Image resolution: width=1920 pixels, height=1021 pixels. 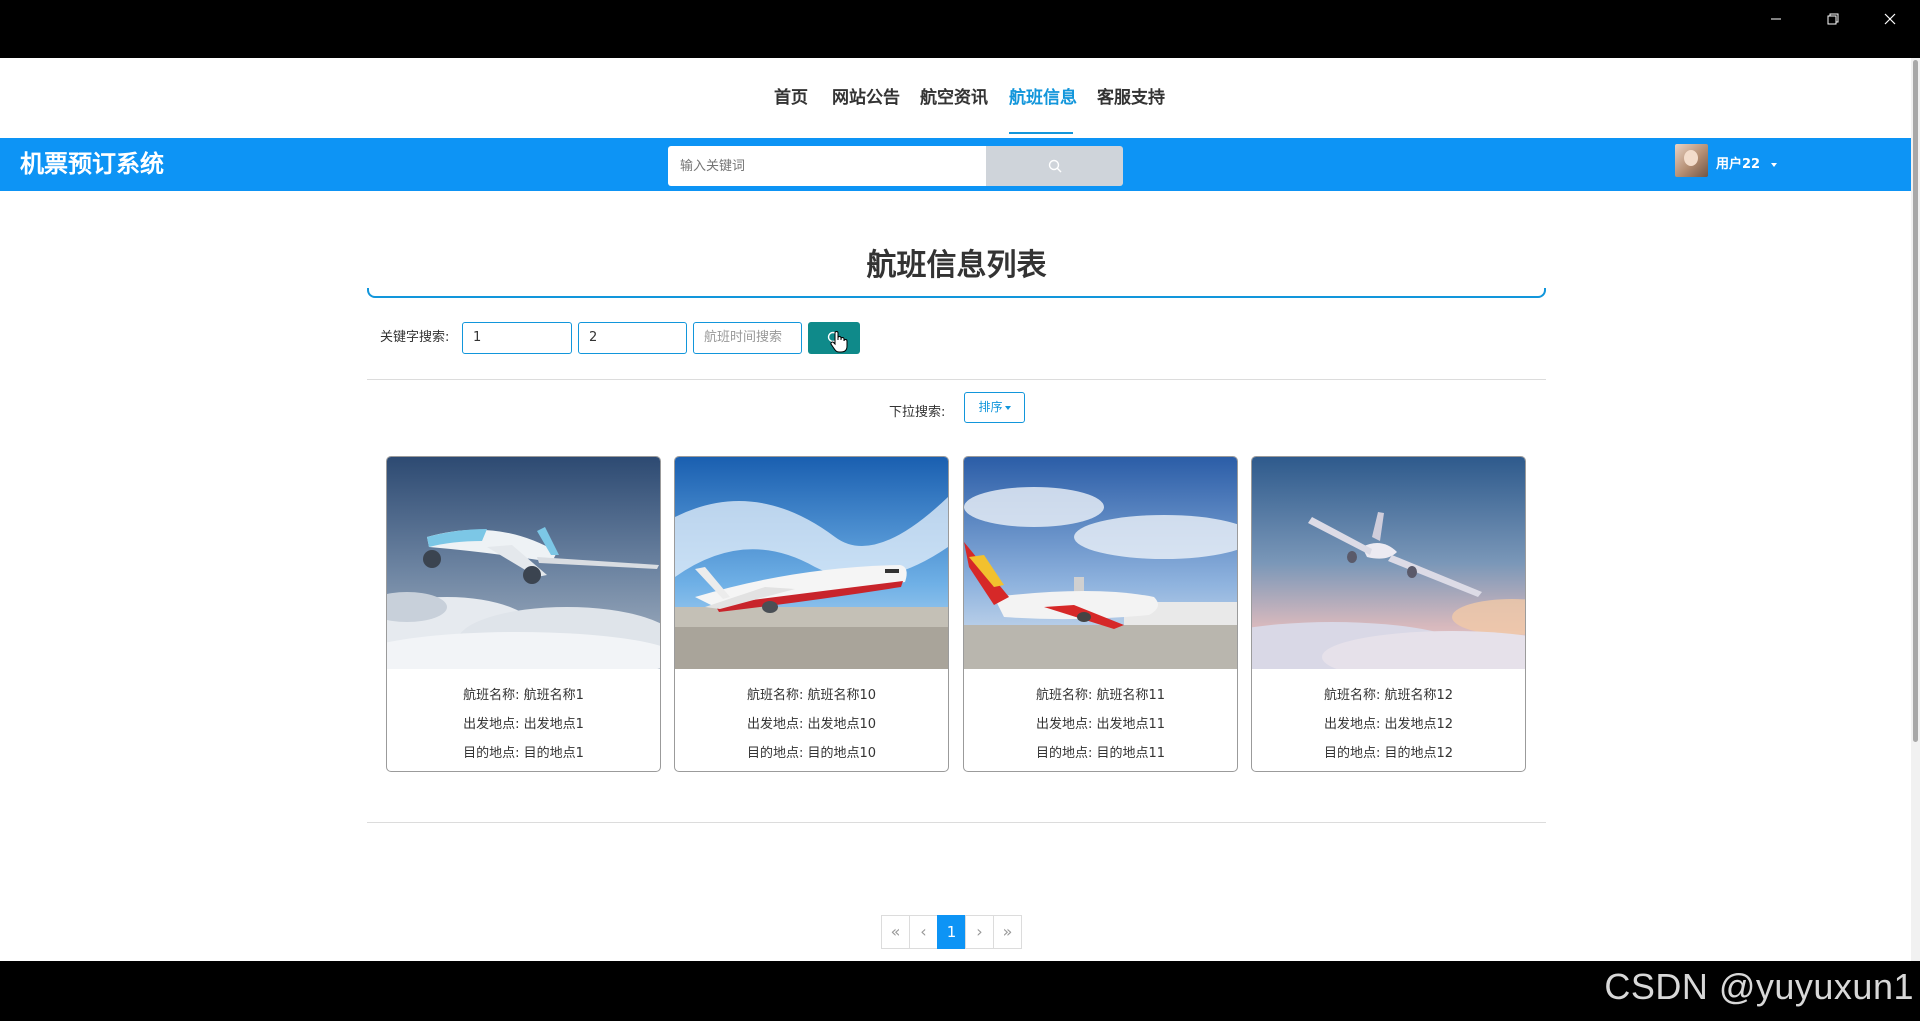 I want to click on flight-info: 航班名称: 航班名称12 出发地点: 出发地点12 目的地点: 目的地点12, so click(x=1388, y=724).